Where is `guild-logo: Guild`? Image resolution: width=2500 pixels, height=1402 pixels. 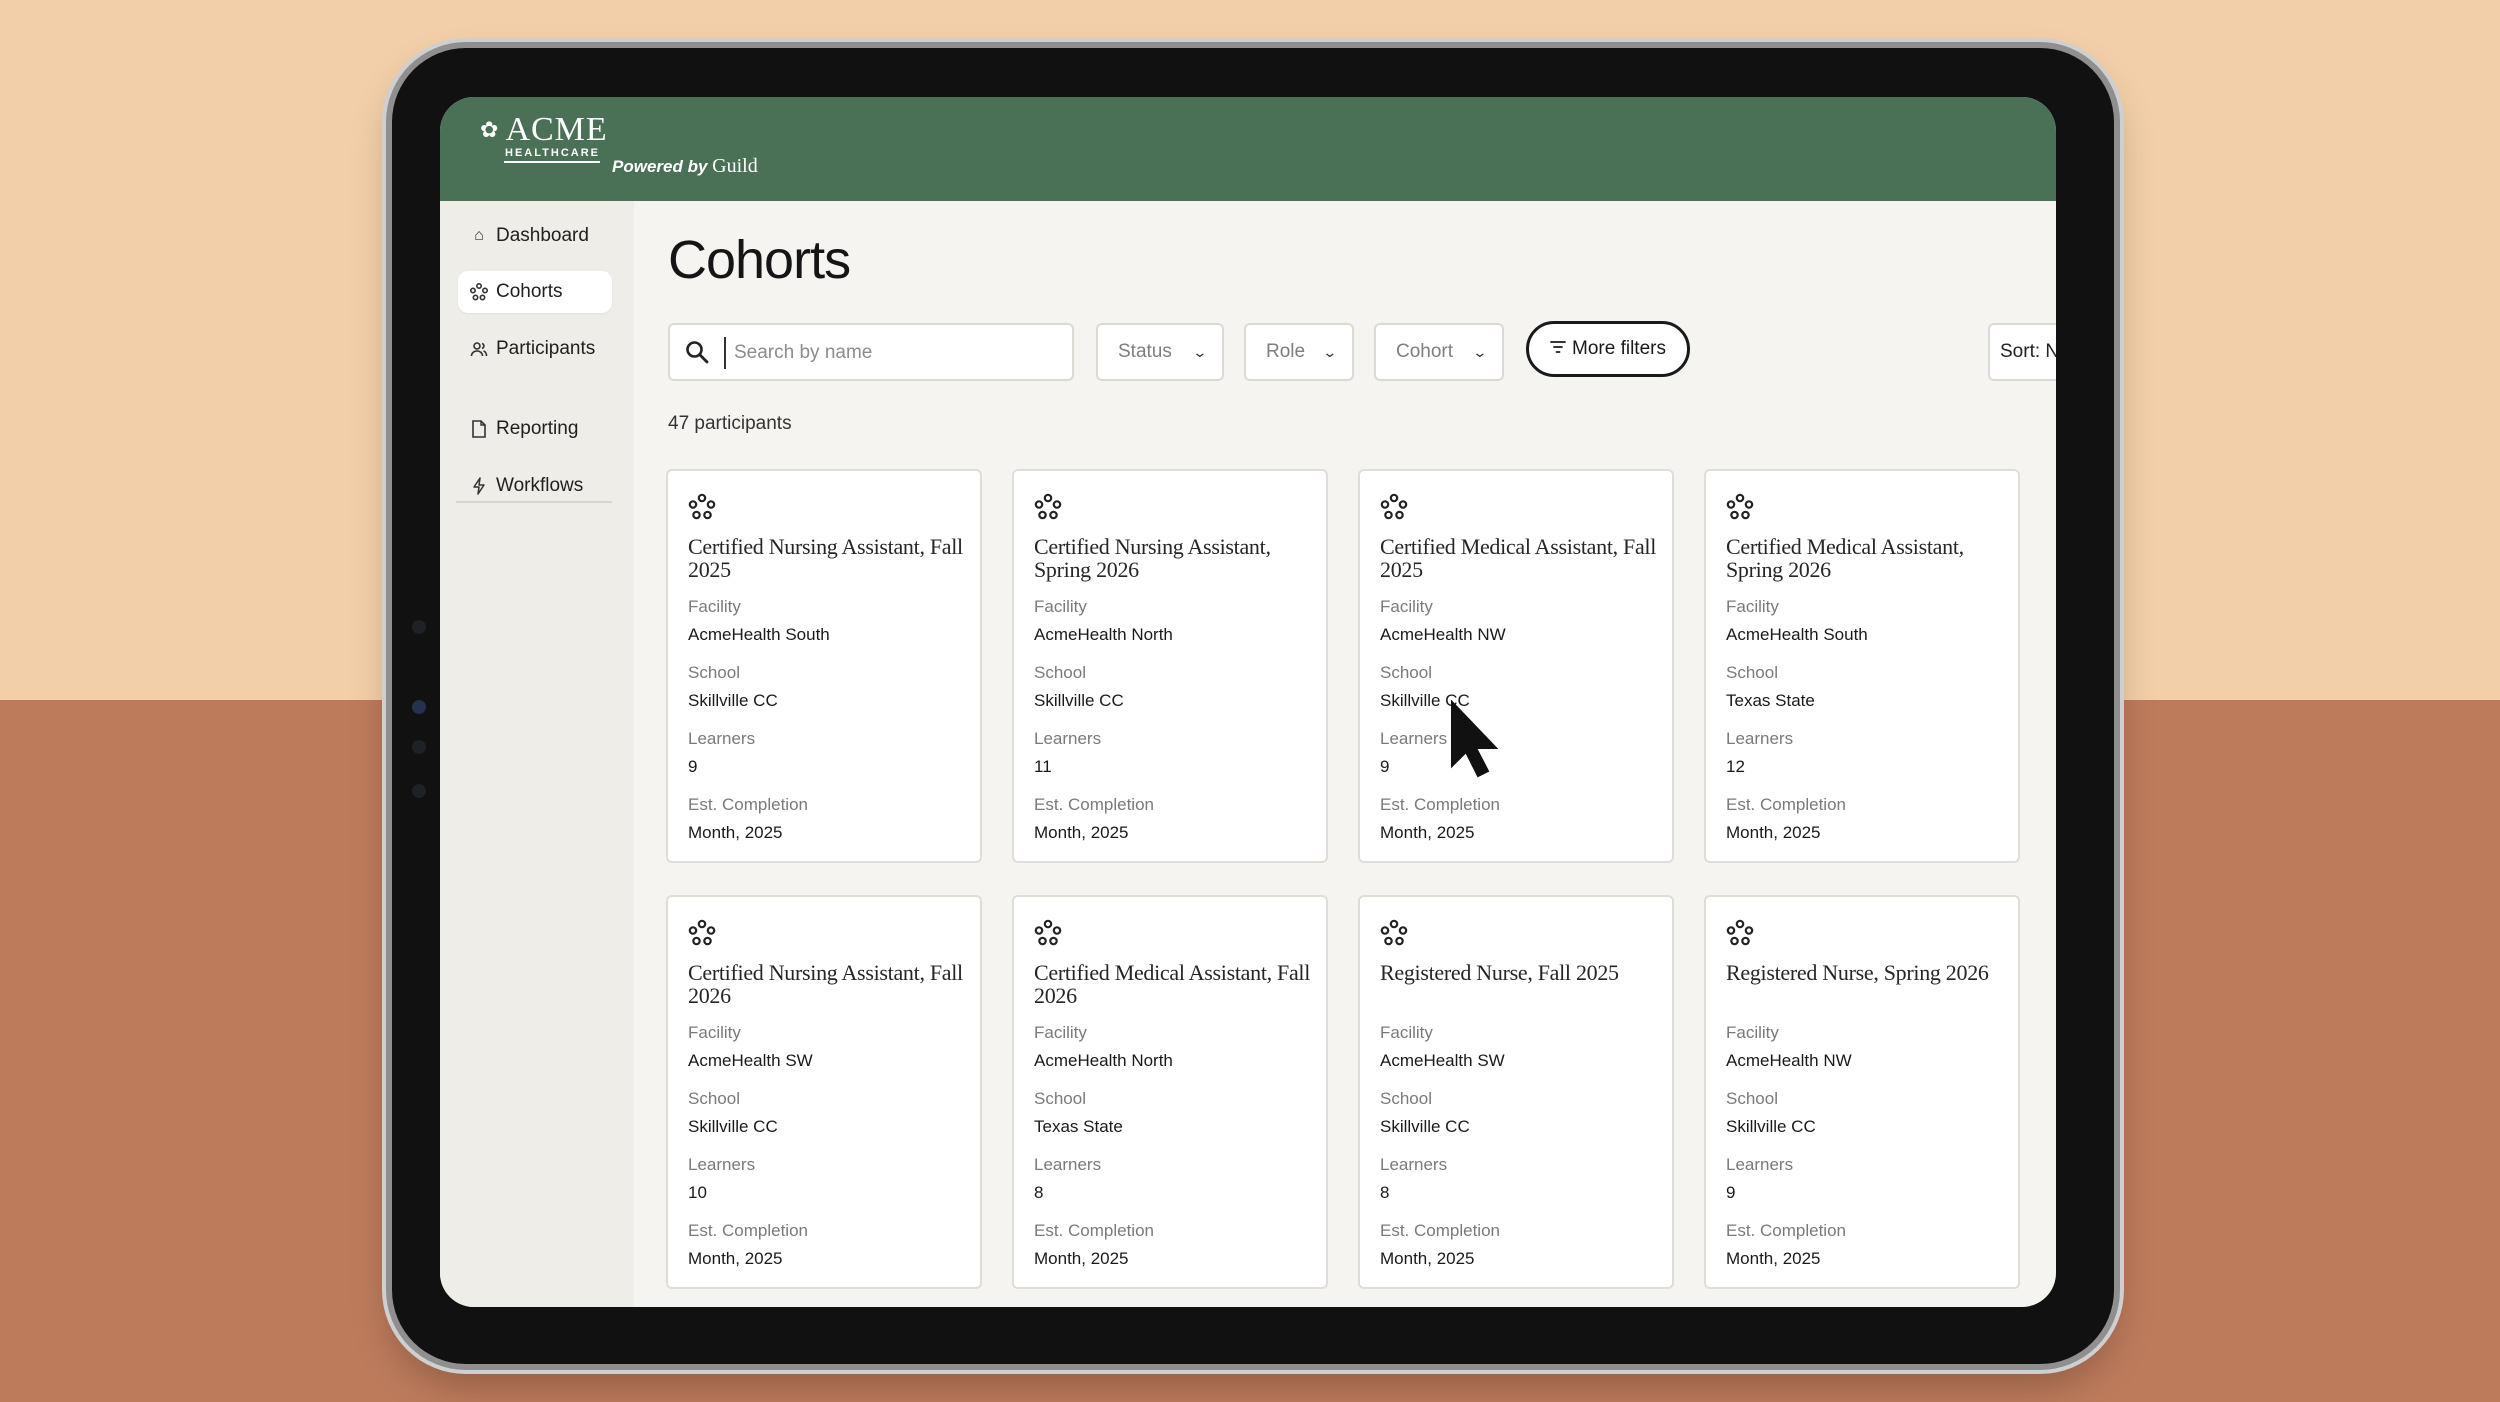
guild-logo: Guild is located at coordinates (735, 166).